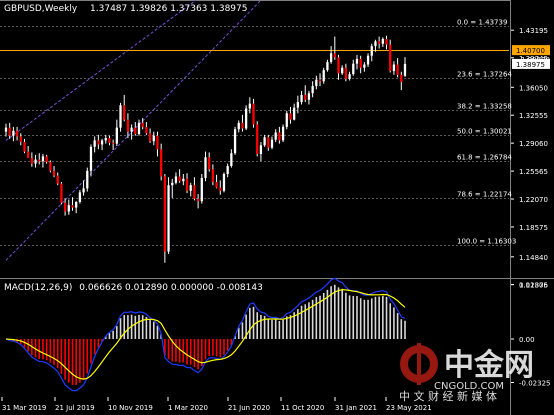  I want to click on fib-level-label: 38.2 = 1.33258, so click(484, 107).